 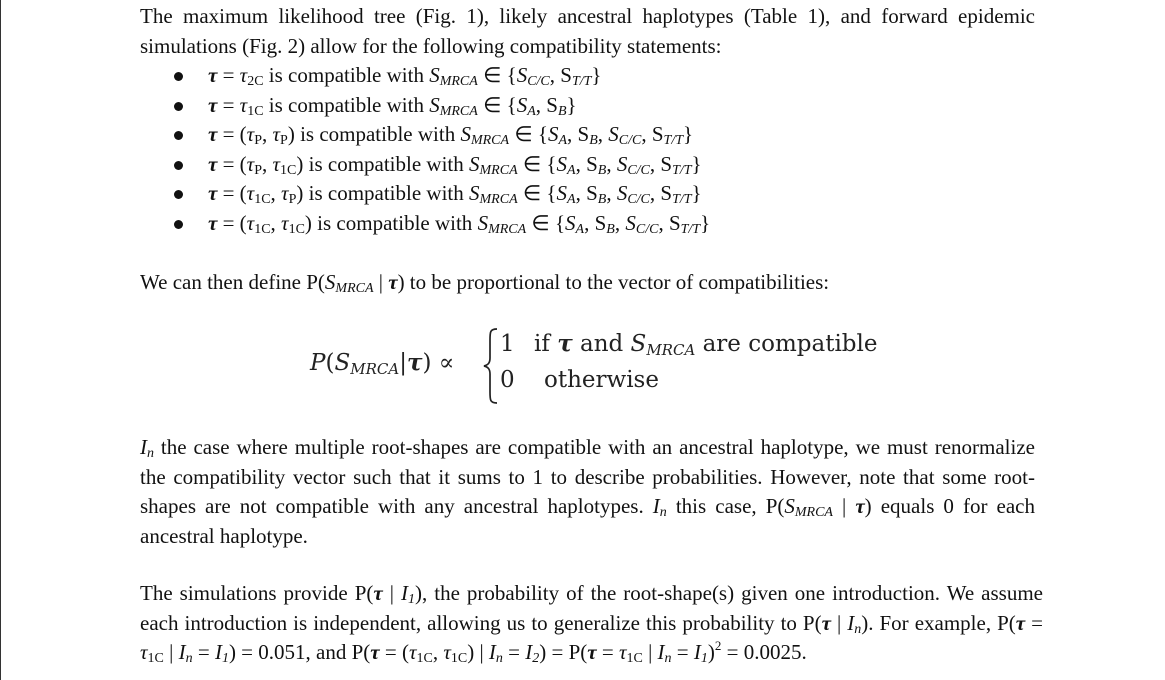 I want to click on case-value: 0, so click(x=507, y=380).